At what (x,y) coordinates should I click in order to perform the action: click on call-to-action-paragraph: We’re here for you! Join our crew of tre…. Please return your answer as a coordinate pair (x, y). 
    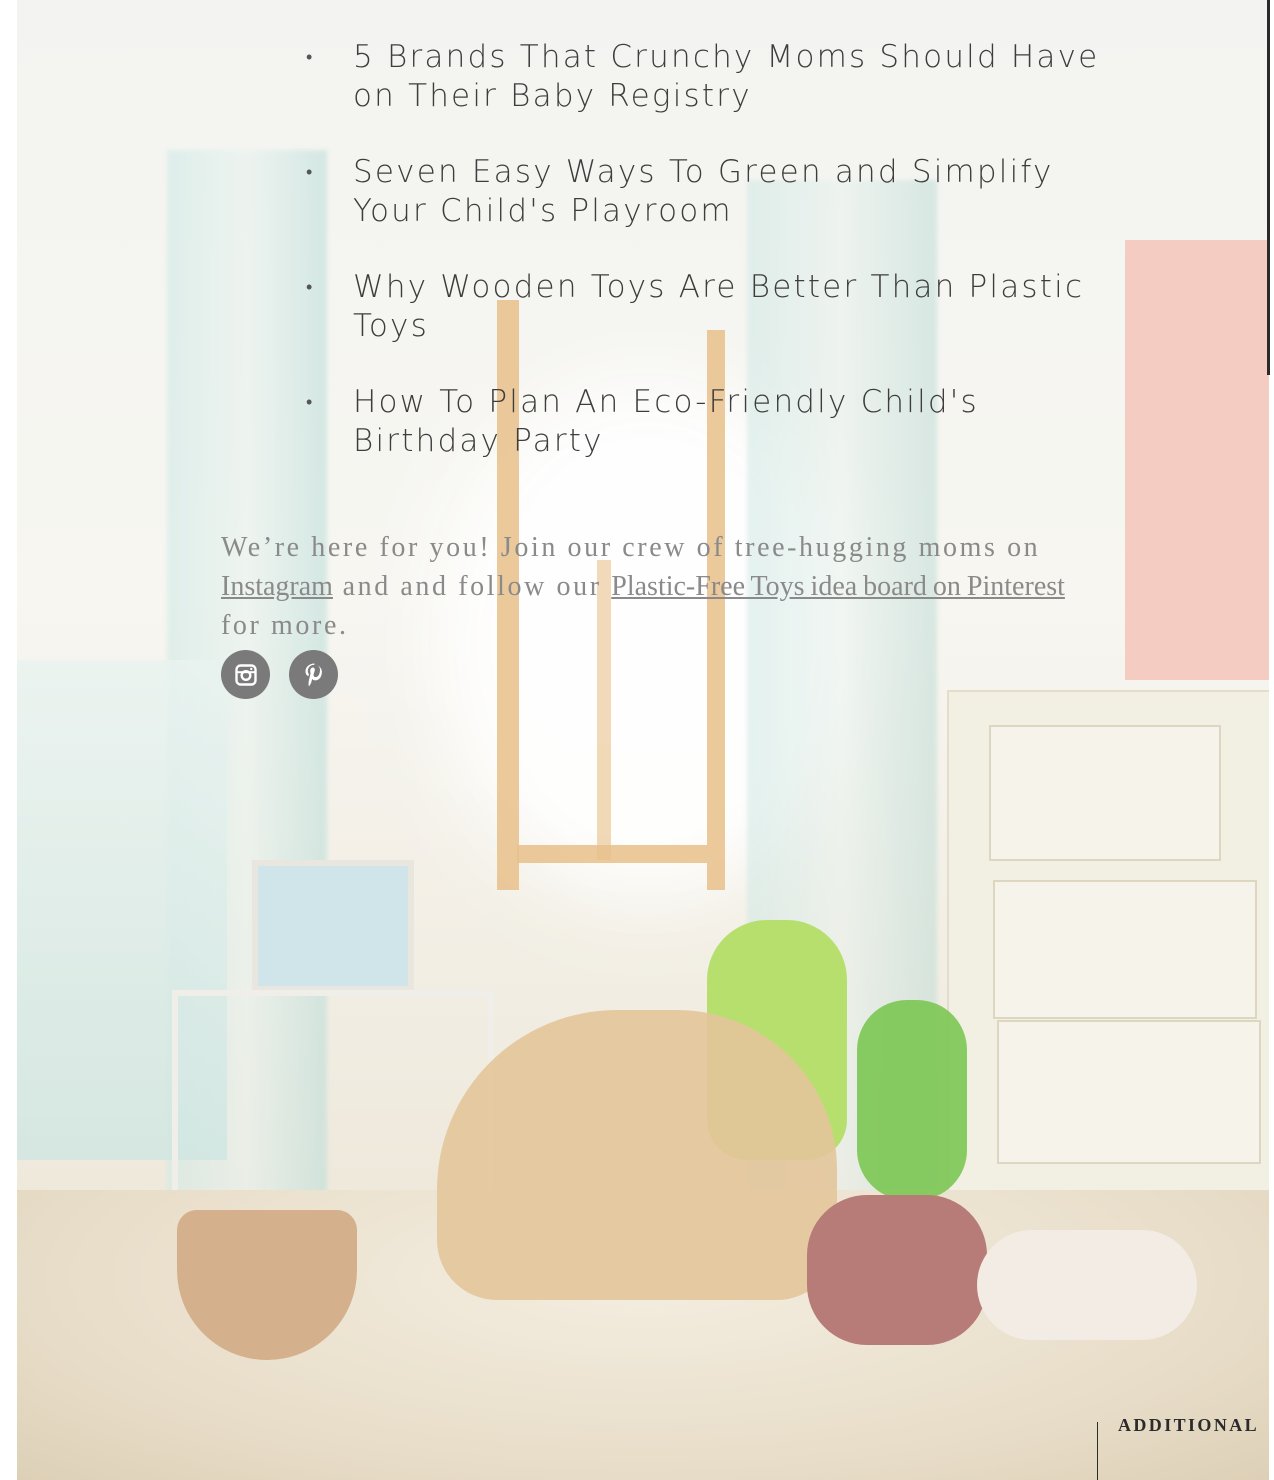
    Looking at the image, I should click on (651, 586).